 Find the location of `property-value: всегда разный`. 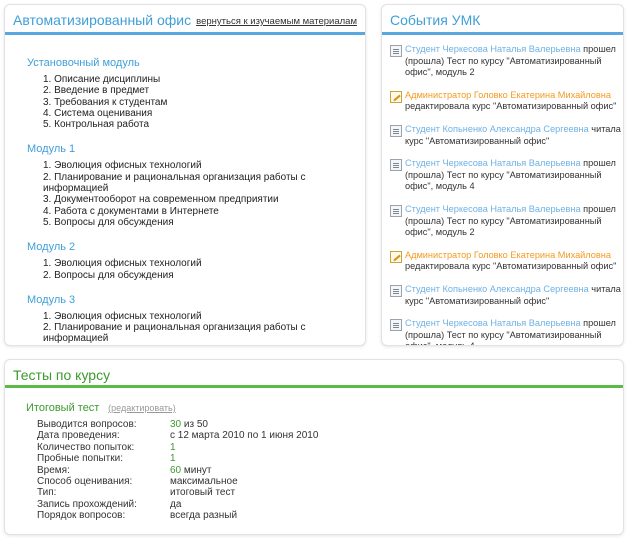

property-value: всегда разный is located at coordinates (285, 515).